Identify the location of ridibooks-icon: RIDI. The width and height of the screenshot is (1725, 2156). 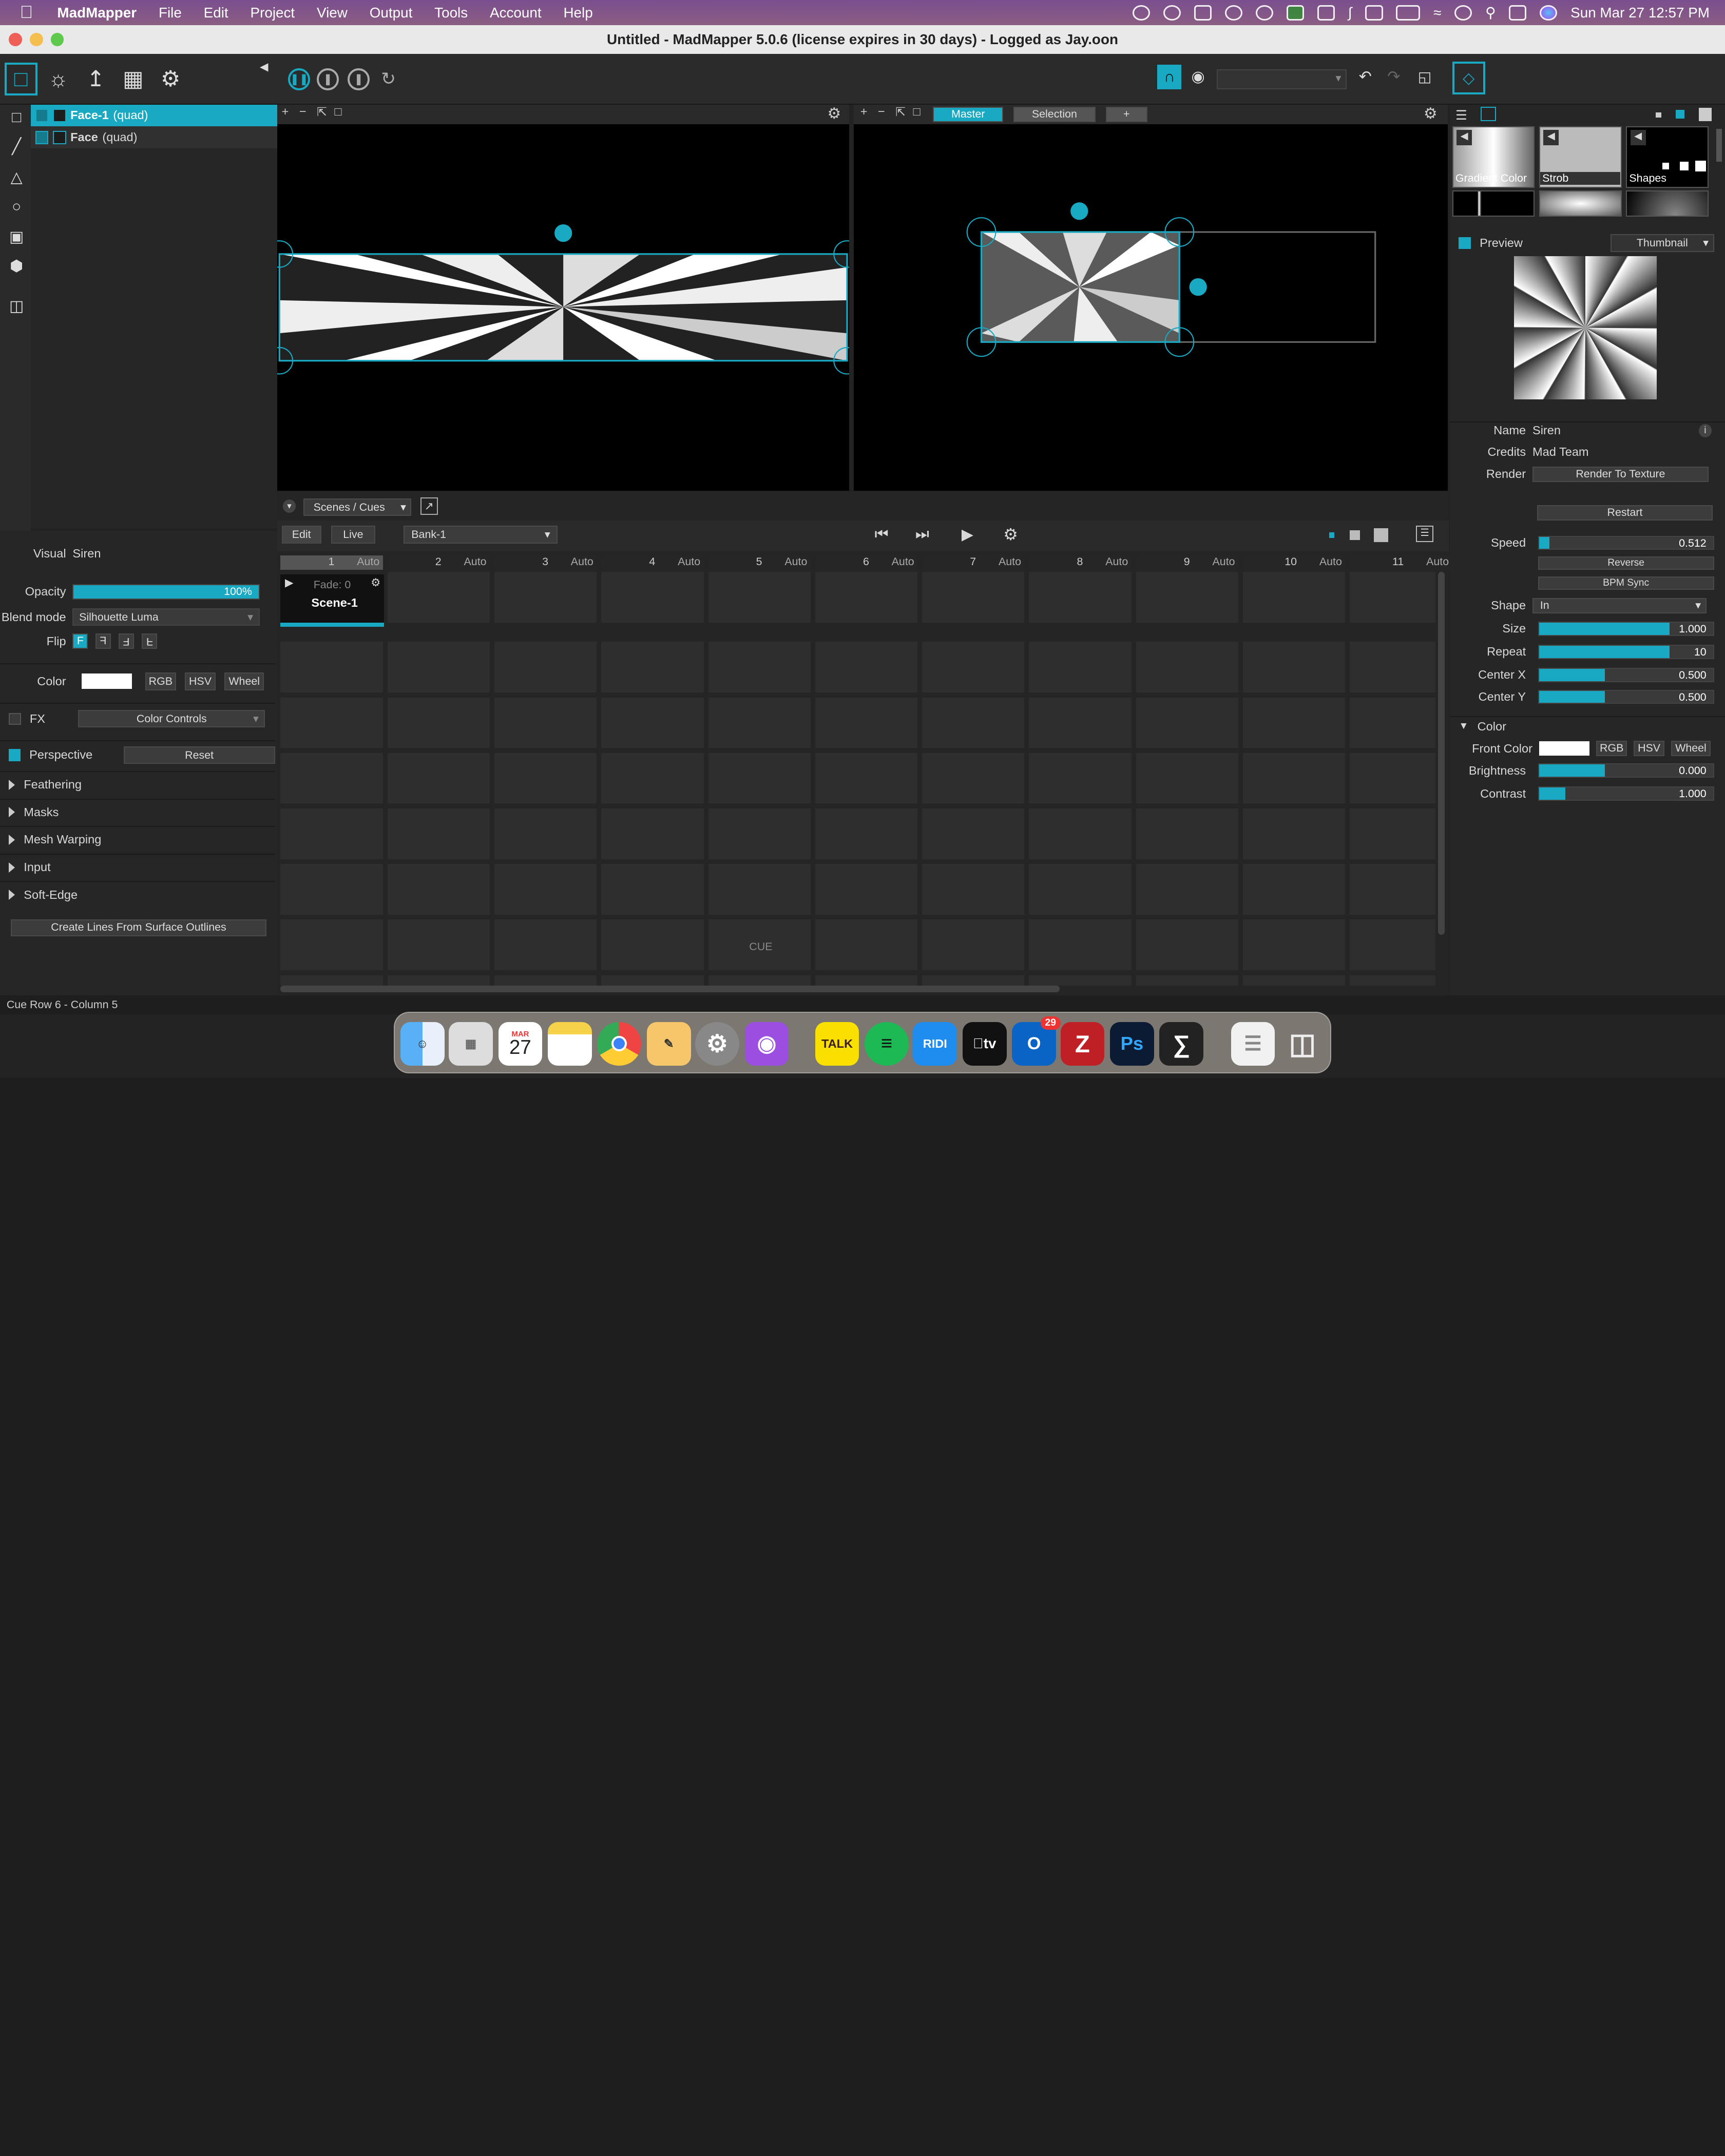
(935, 1044).